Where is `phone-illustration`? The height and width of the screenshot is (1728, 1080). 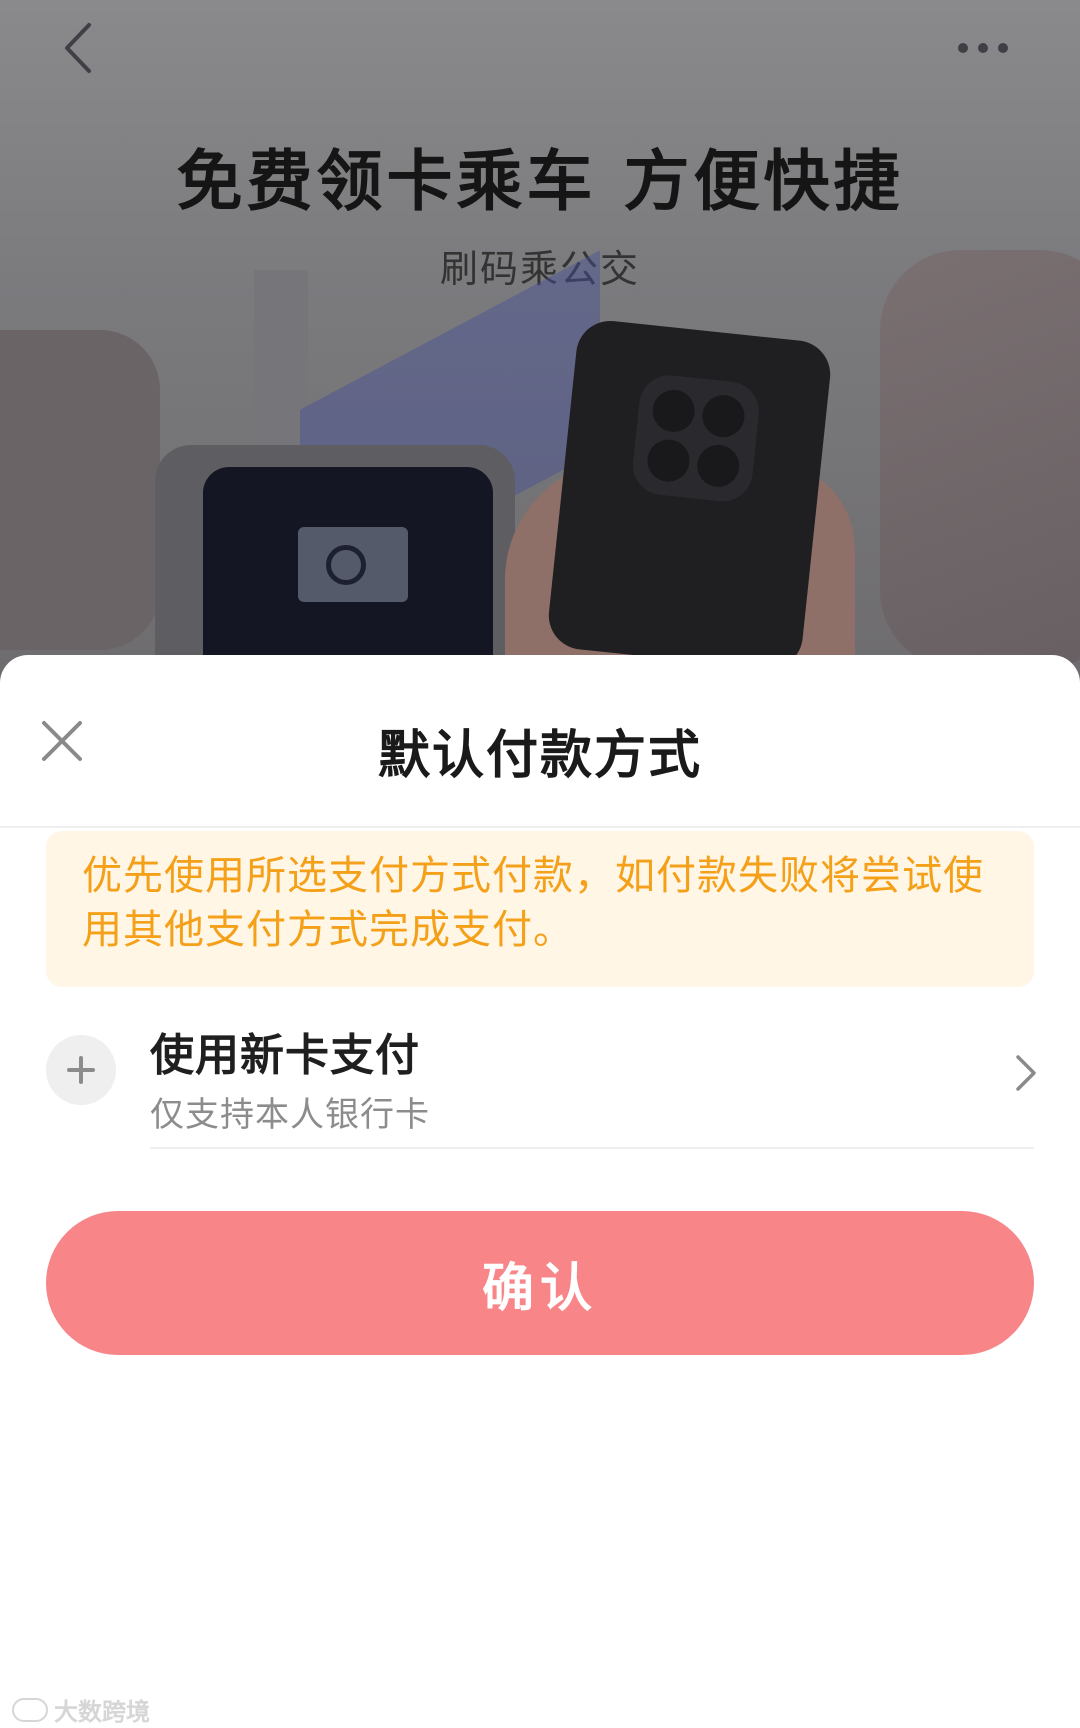
phone-illustration is located at coordinates (689, 495).